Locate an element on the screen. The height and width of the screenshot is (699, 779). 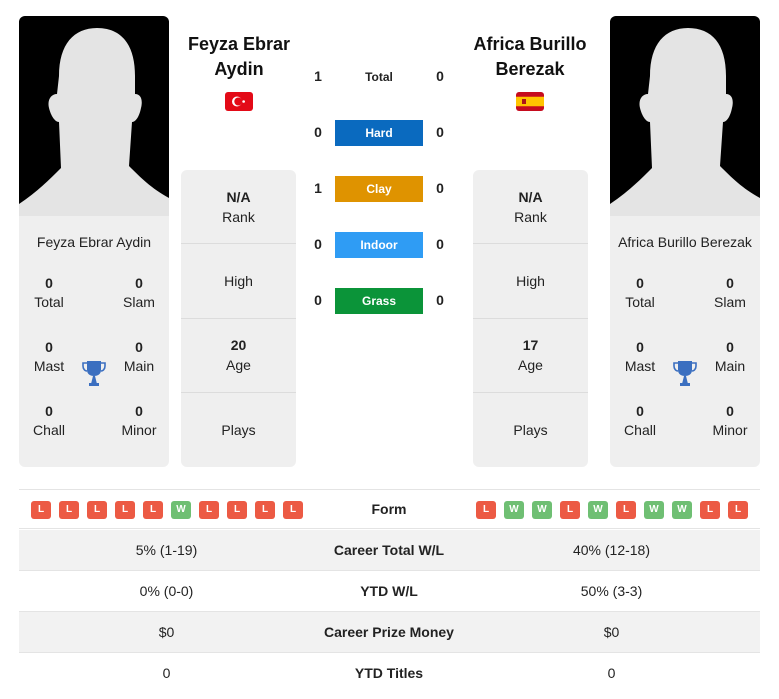
surface-total-label: Total is located at coordinates (379, 77).